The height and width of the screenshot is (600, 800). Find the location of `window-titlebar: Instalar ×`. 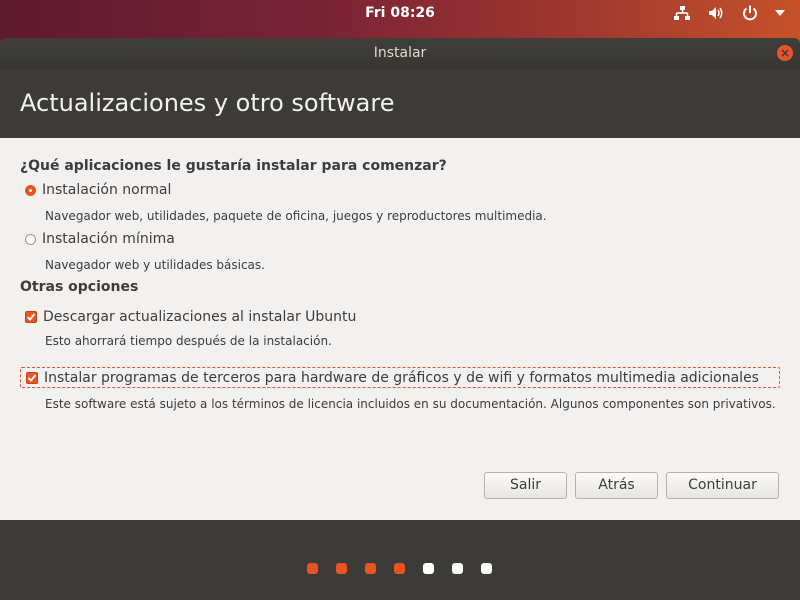

window-titlebar: Instalar × is located at coordinates (400, 53).